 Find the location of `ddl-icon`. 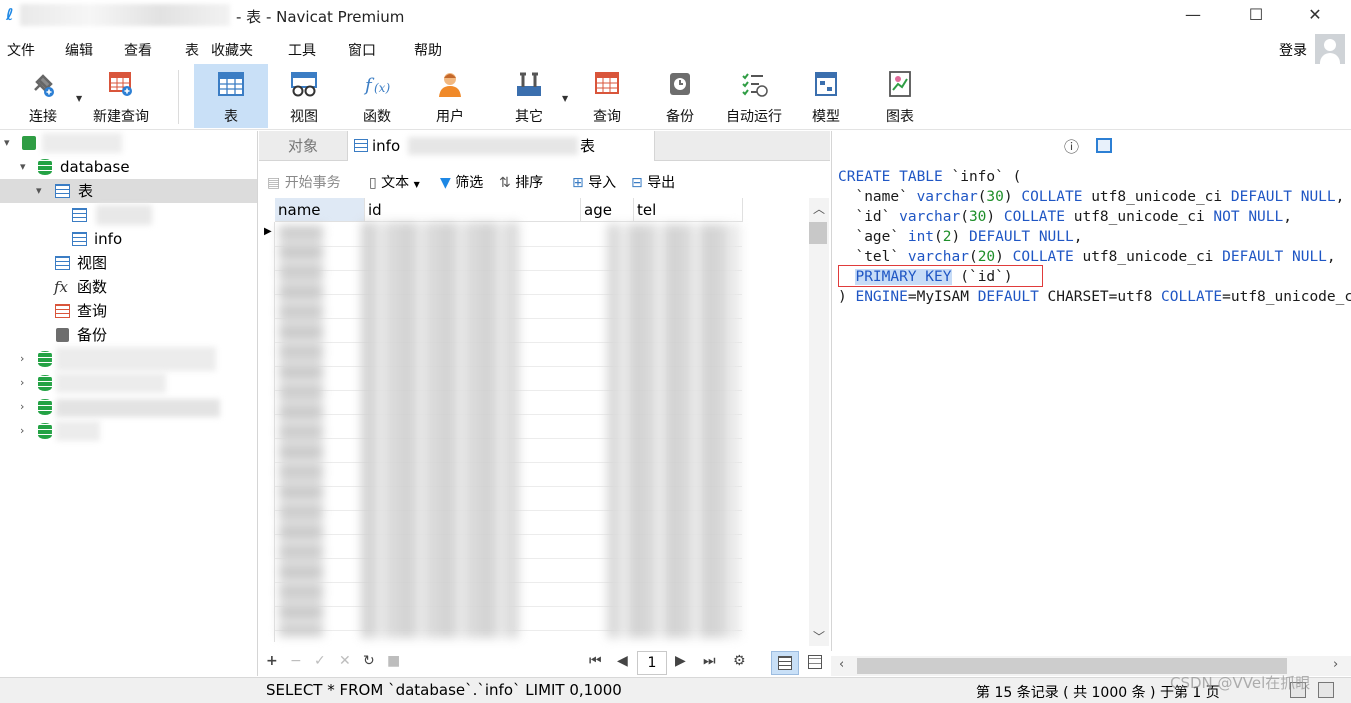

ddl-icon is located at coordinates (1104, 145).